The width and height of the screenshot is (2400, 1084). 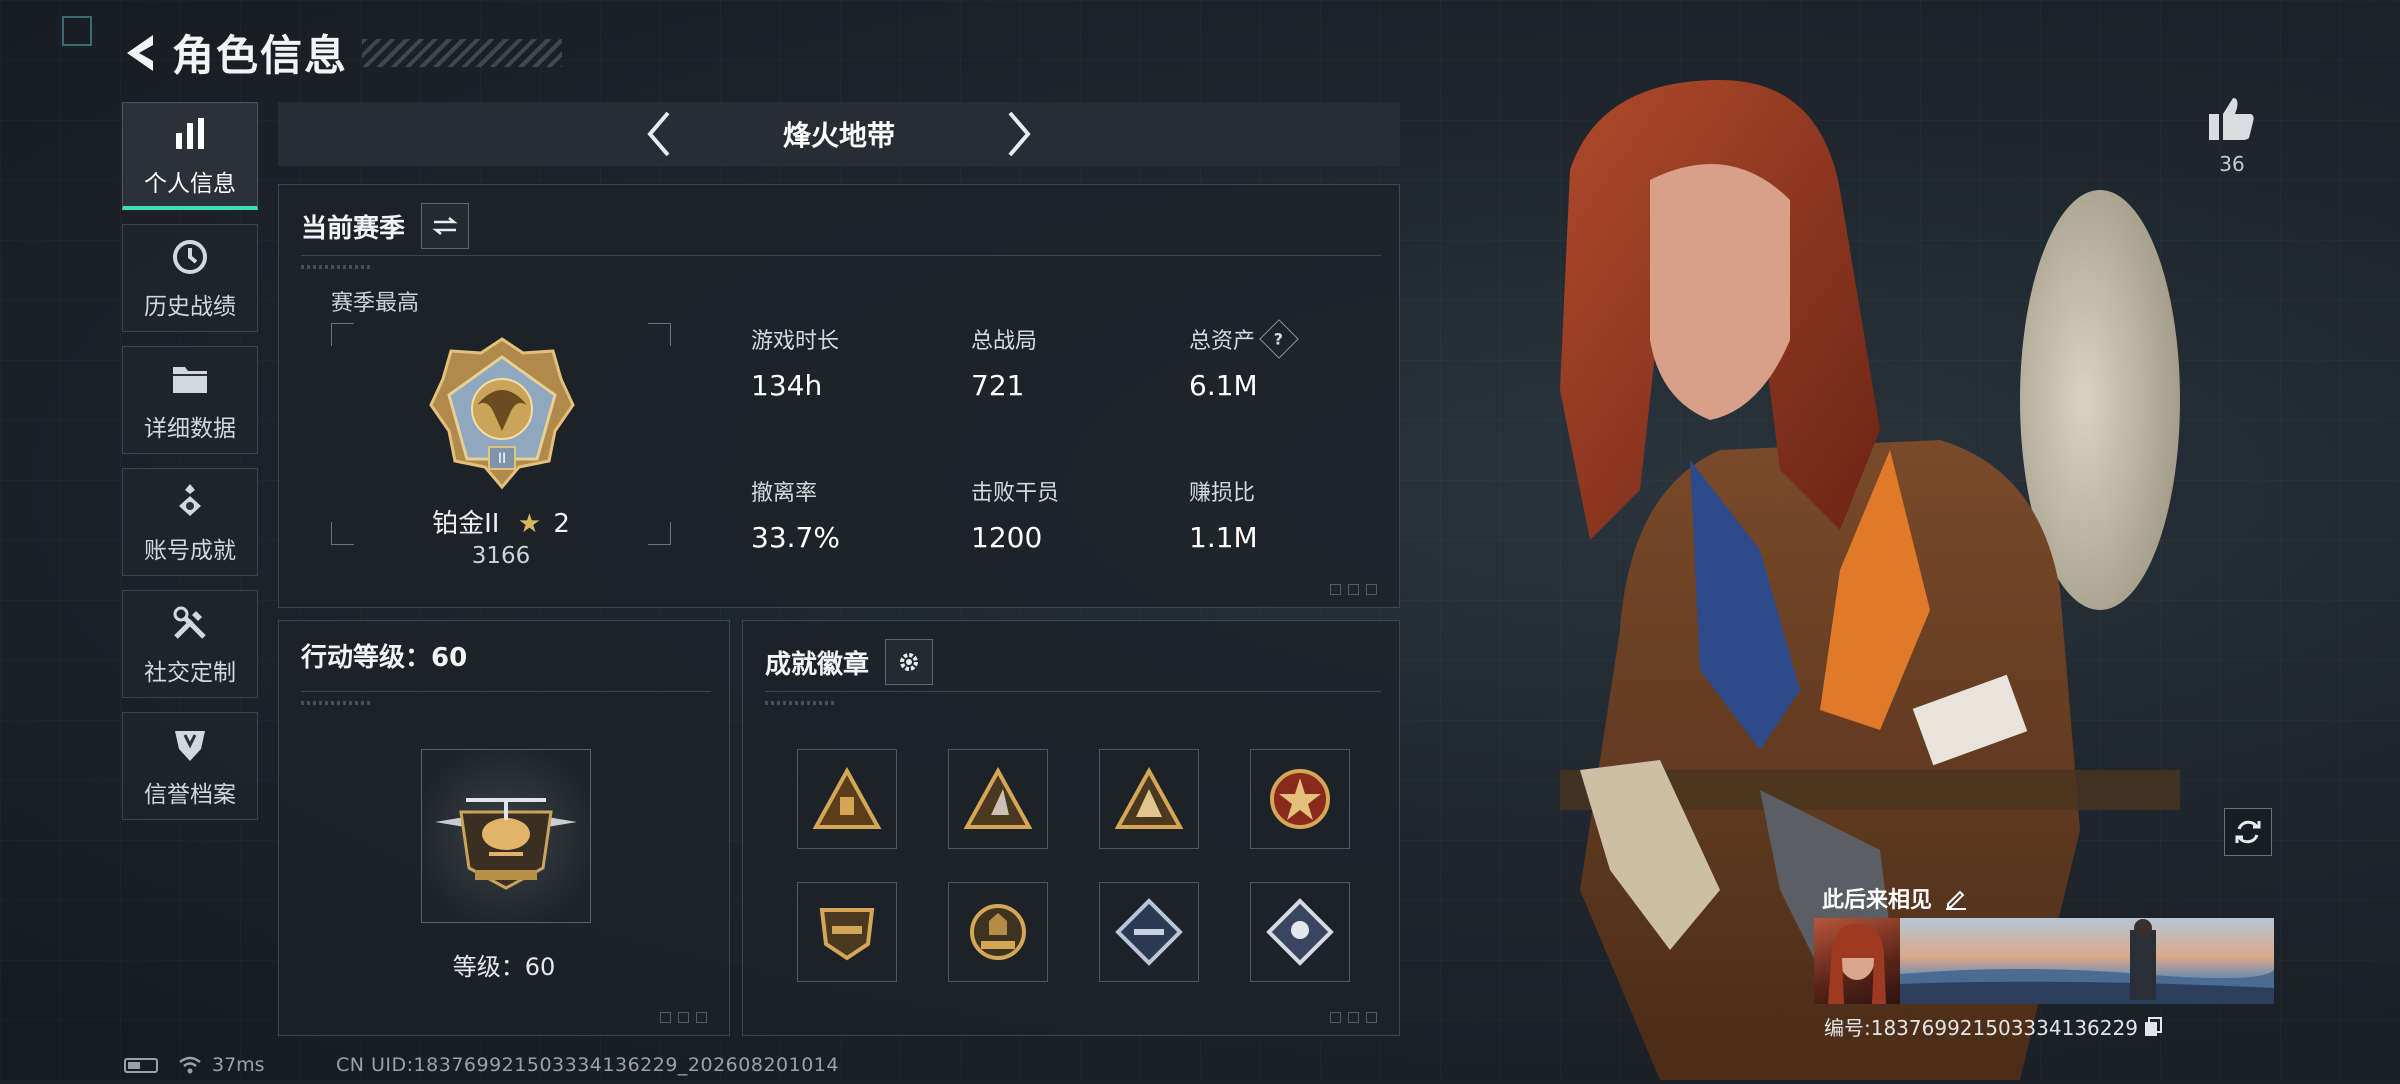 What do you see at coordinates (77, 31) in the screenshot?
I see `corner-decoration` at bounding box center [77, 31].